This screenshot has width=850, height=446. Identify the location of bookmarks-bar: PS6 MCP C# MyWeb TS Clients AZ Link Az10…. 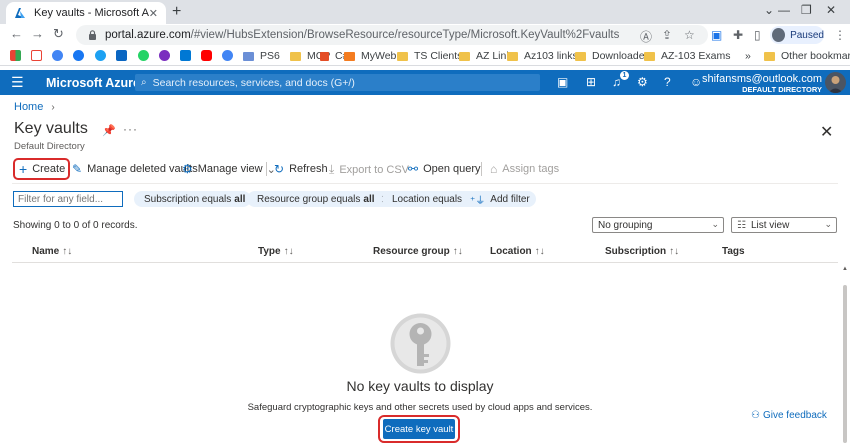
(425, 56).